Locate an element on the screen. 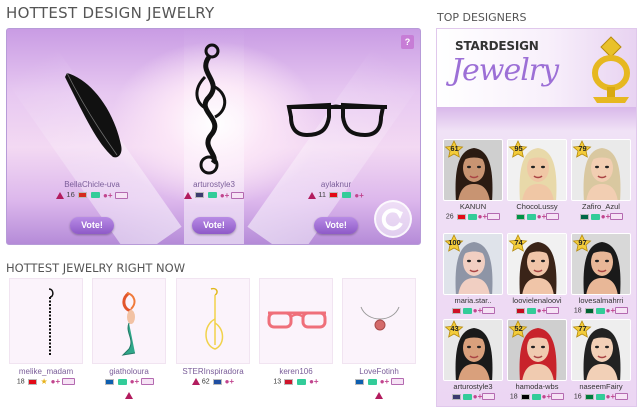 This screenshot has height=407, width=640. designer-card: 100 maria.star.. ●+ is located at coordinates (473, 274).